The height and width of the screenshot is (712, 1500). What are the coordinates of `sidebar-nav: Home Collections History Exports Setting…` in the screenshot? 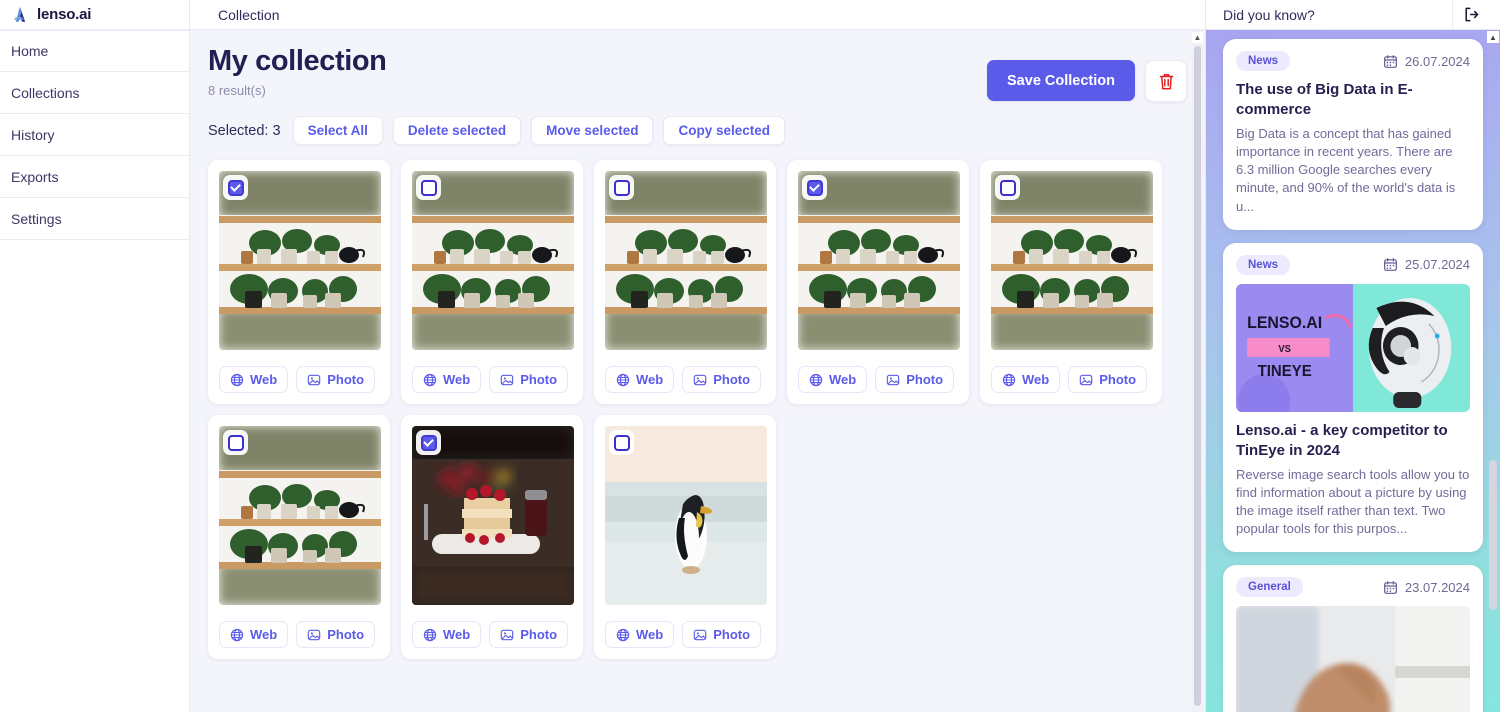 It's located at (94, 135).